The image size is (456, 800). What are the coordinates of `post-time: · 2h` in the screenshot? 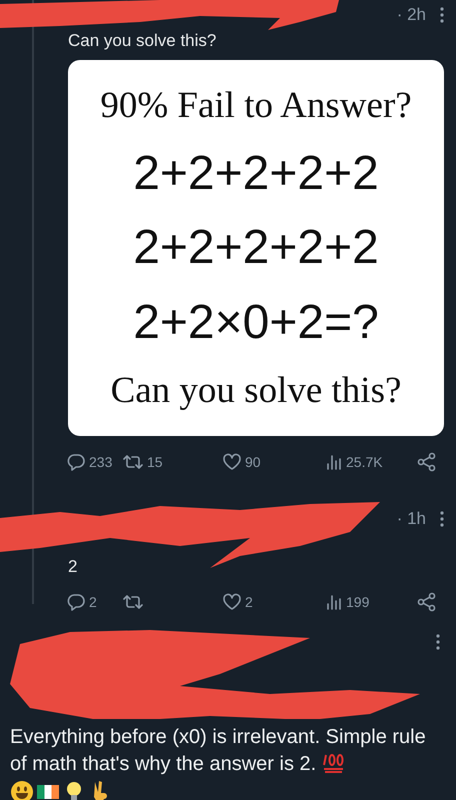 It's located at (411, 15).